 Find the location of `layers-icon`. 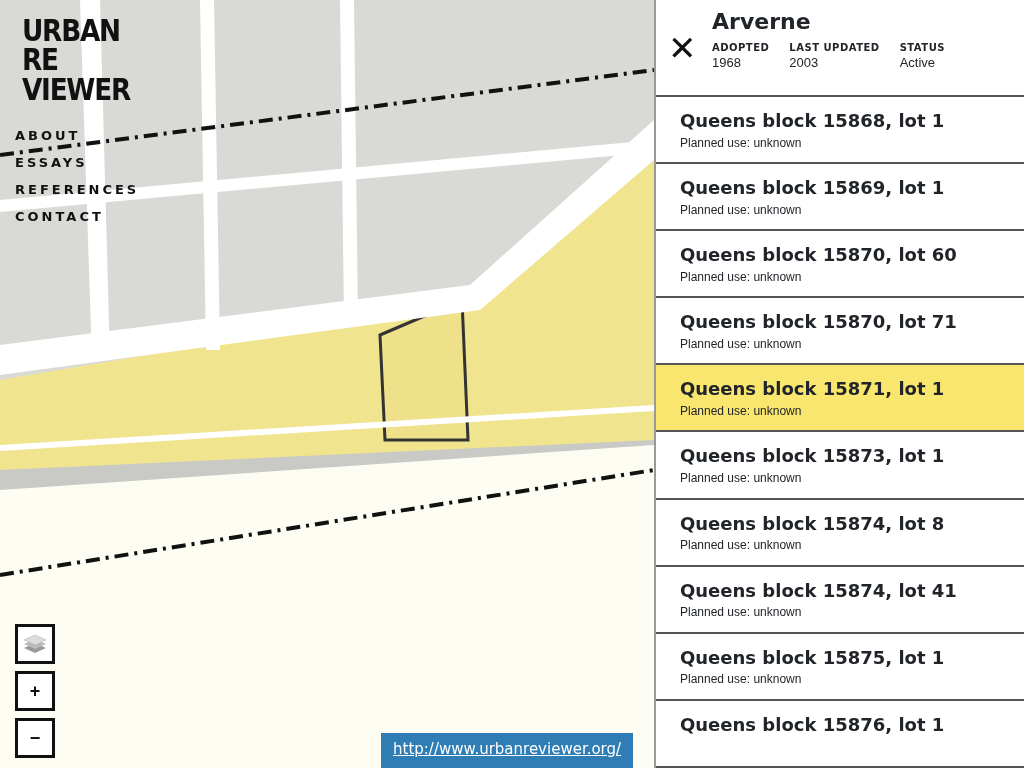

layers-icon is located at coordinates (35, 644).